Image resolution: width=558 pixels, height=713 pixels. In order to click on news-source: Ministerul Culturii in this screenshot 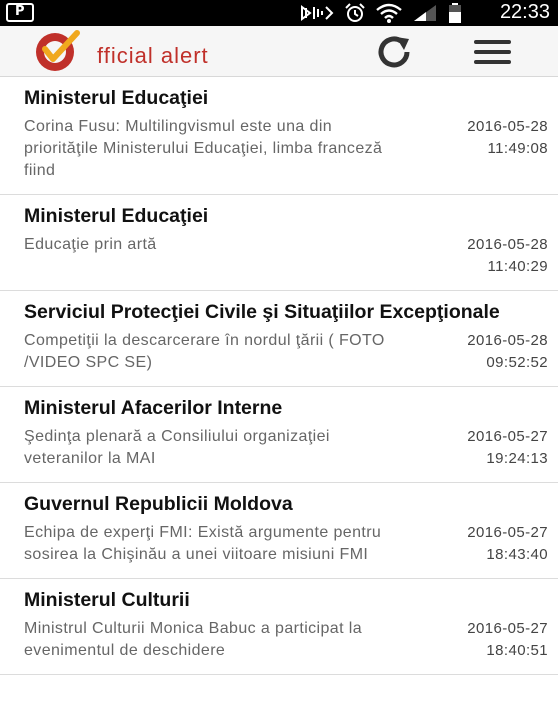, I will do `click(107, 600)`.